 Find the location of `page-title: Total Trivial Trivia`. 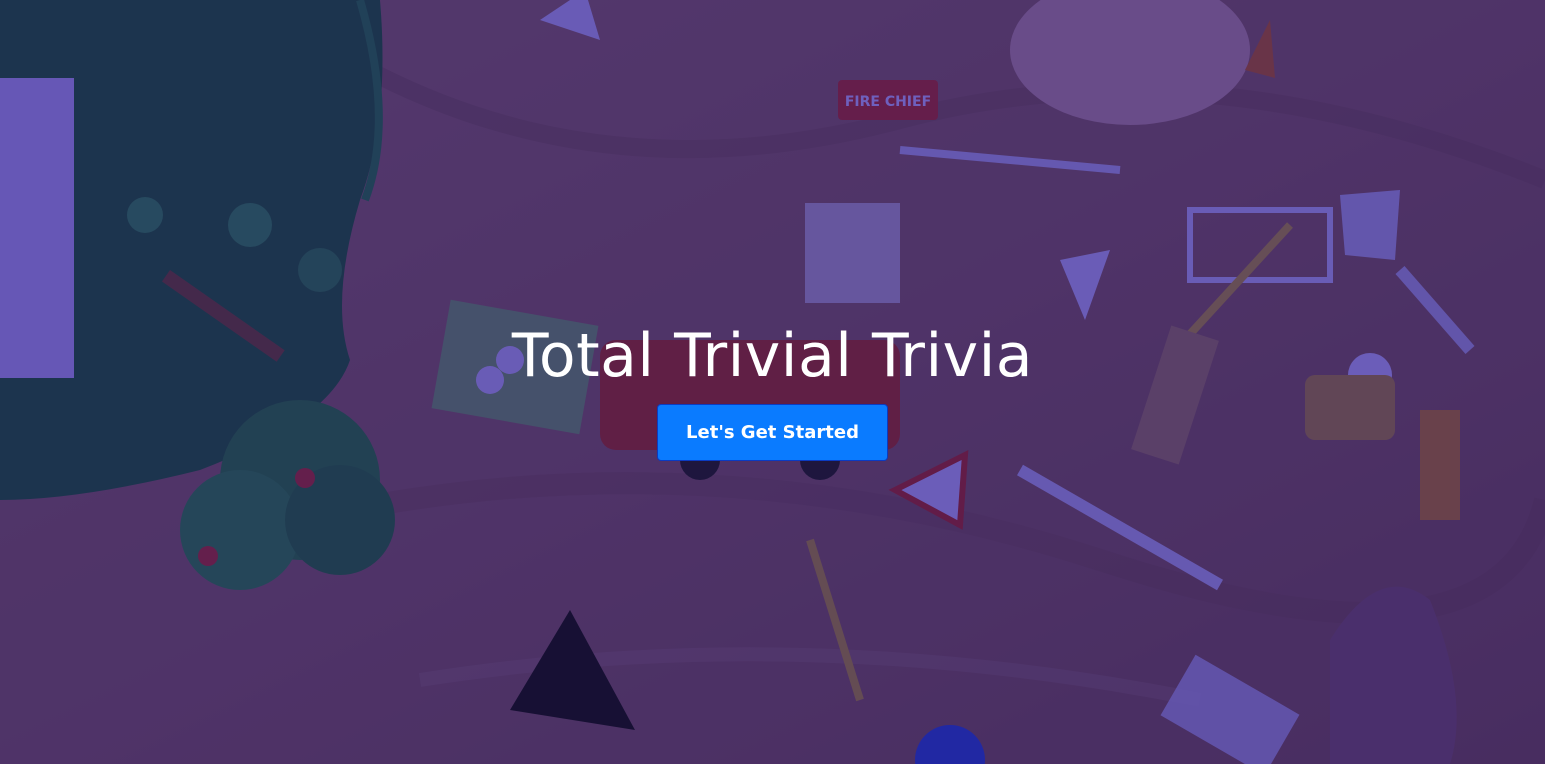

page-title: Total Trivial Trivia is located at coordinates (772, 356).